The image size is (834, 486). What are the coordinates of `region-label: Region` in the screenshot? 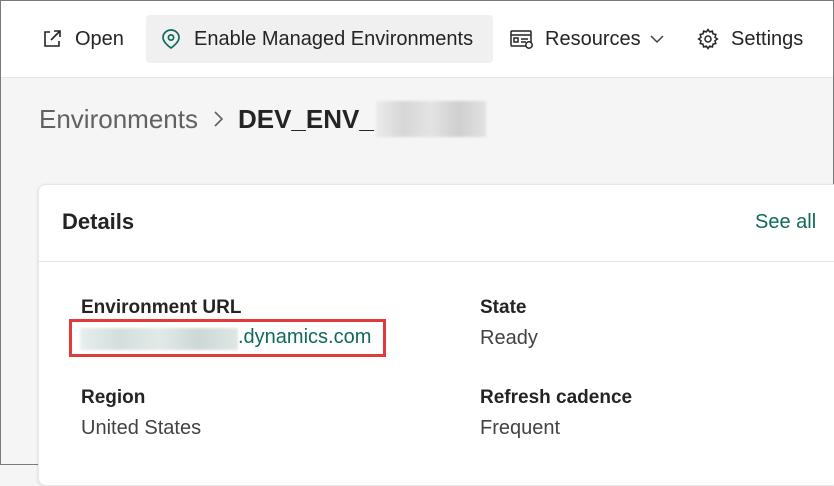 It's located at (113, 397).